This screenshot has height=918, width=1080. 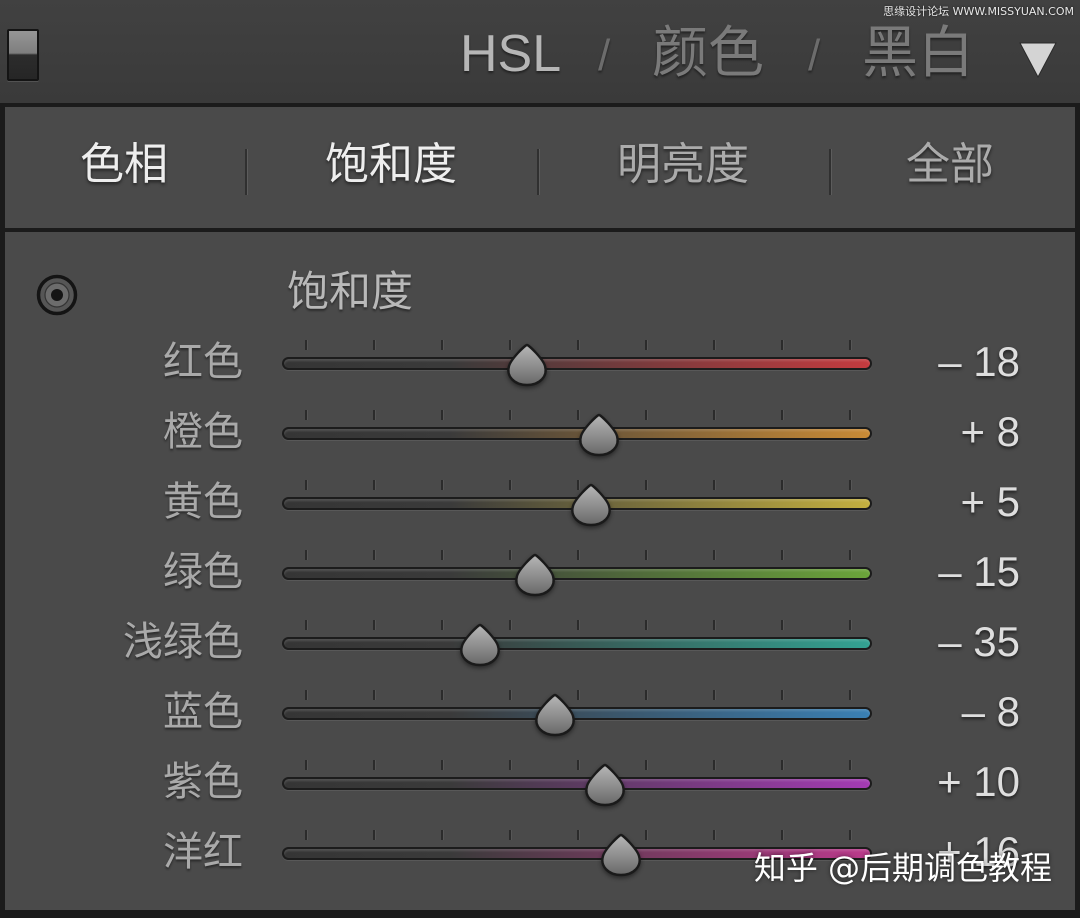 I want to click on slider-thumb-yellow, so click(x=591, y=505).